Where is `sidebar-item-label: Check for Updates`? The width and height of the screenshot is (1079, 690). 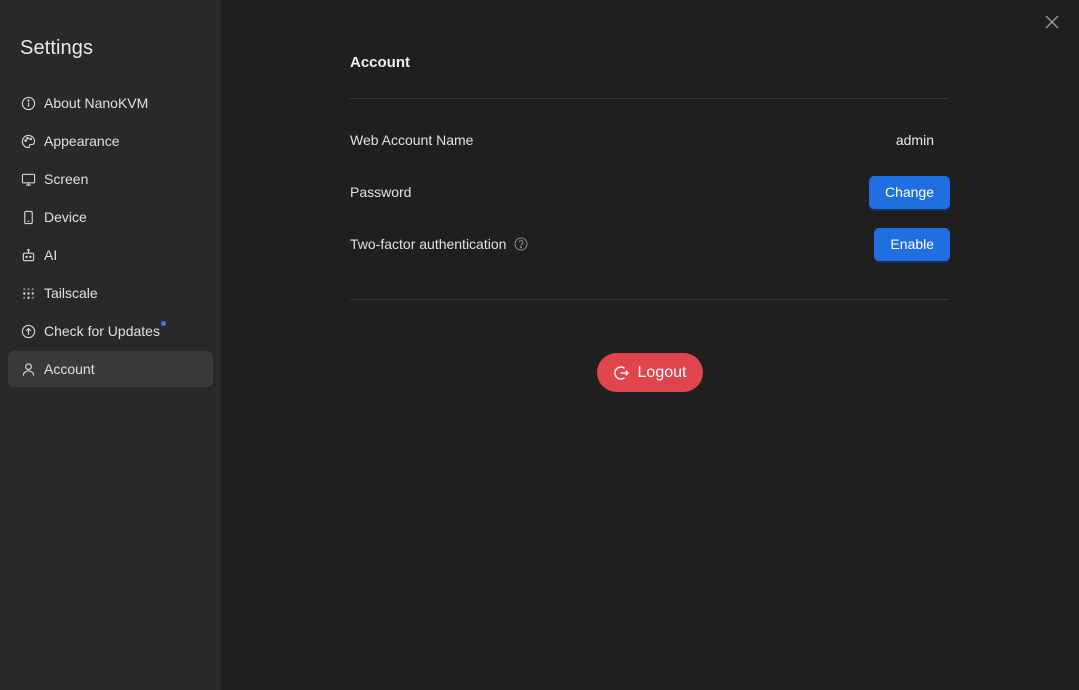
sidebar-item-label: Check for Updates is located at coordinates (102, 331).